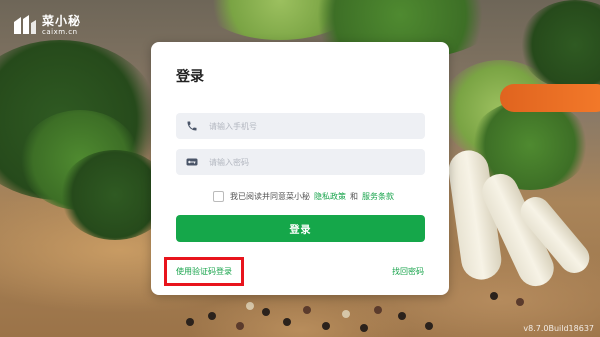 Image resolution: width=600 pixels, height=337 pixels. Describe the element at coordinates (330, 196) in the screenshot. I see `privacy-policy-link: 隐私政策` at that location.